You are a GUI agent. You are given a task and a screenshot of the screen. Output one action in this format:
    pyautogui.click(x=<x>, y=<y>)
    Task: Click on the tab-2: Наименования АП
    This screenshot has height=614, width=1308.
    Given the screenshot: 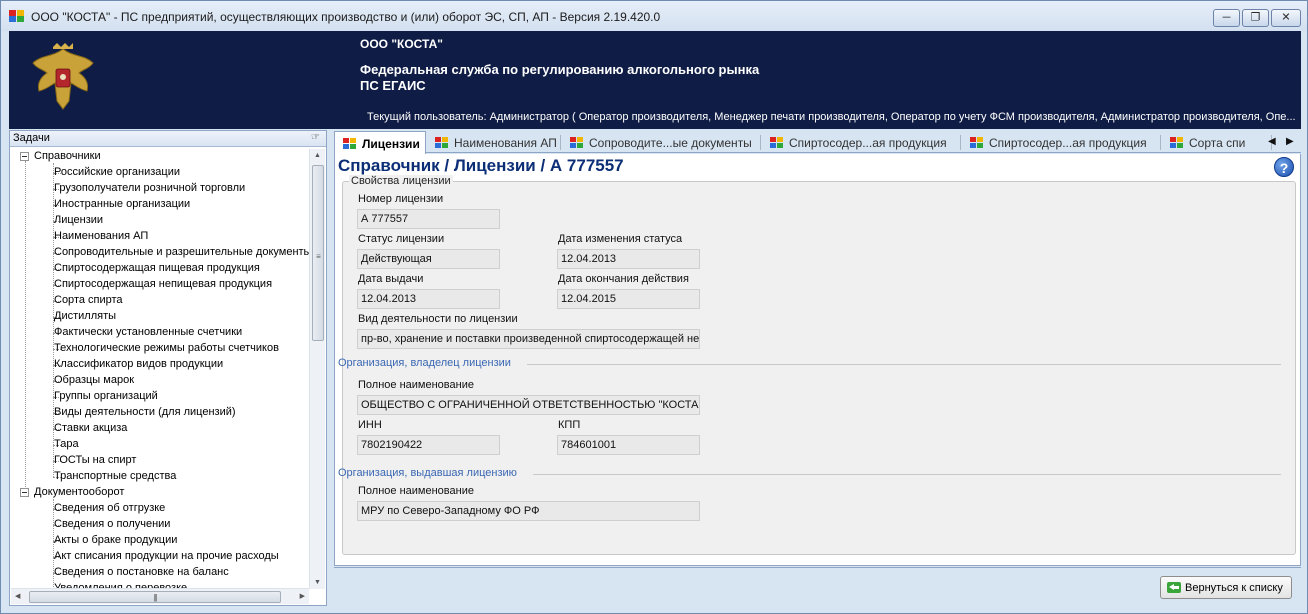 What is the action you would take?
    pyautogui.click(x=494, y=143)
    